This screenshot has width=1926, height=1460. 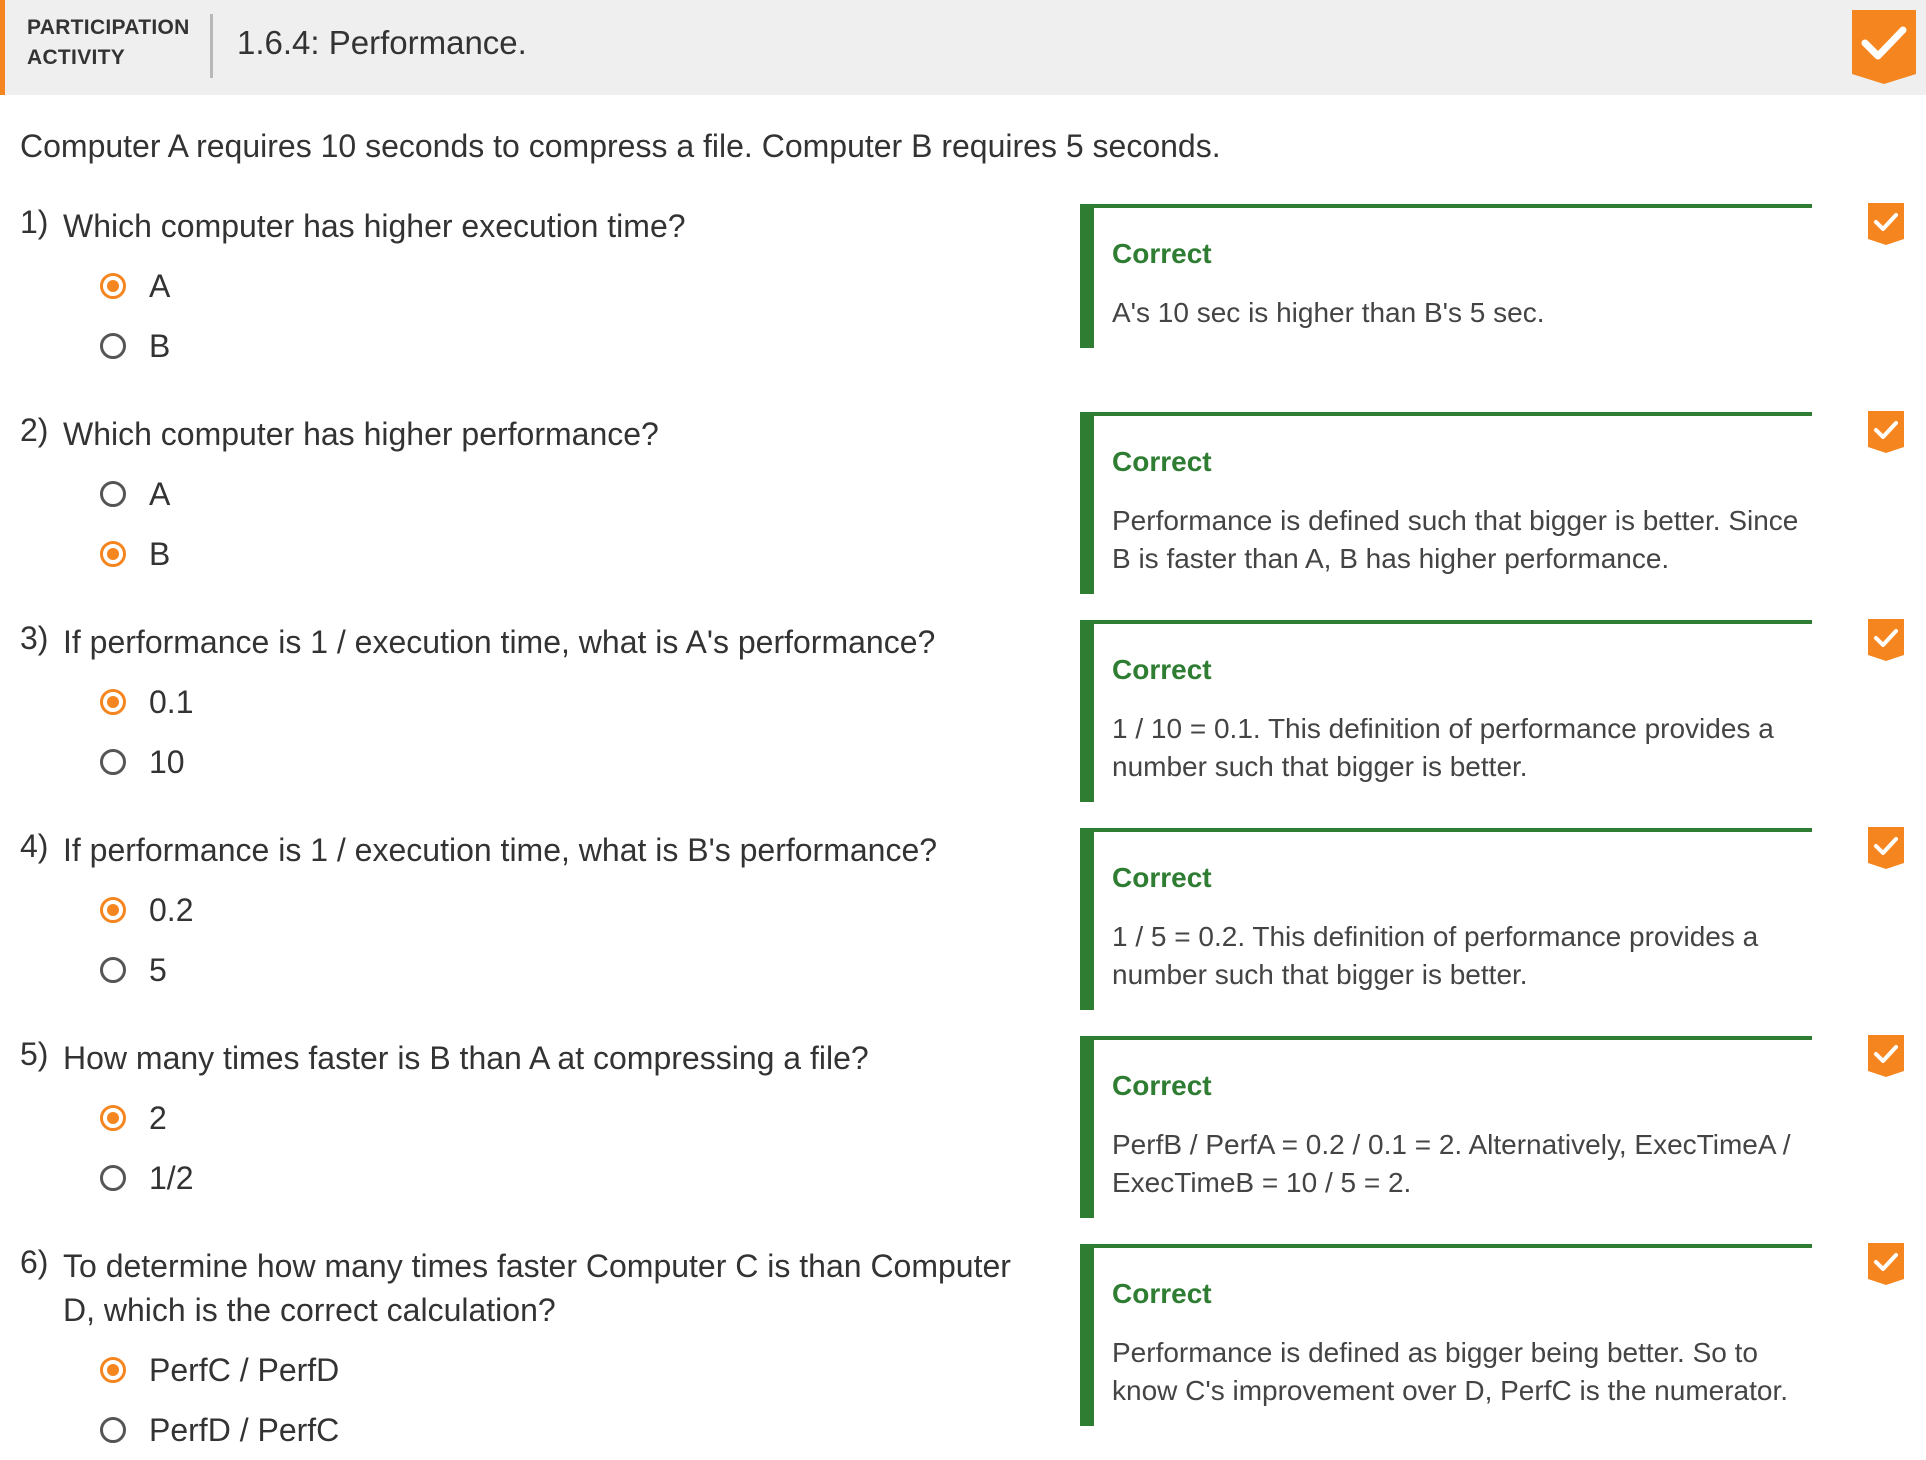 I want to click on option-b: 10, so click(x=146, y=762).